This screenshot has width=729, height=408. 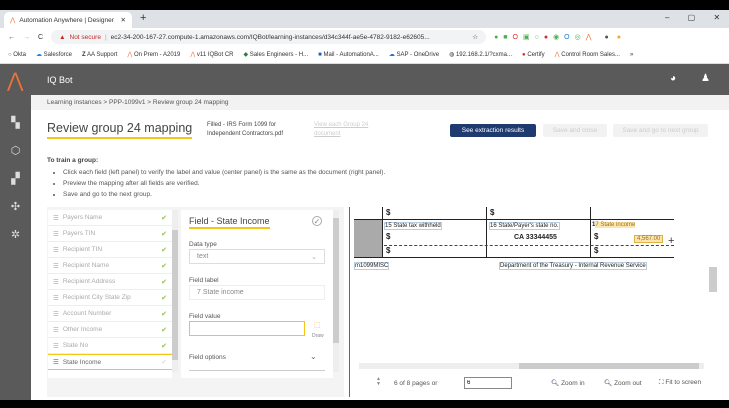 I want to click on browser-tab: ⋀ Automation Anywhere | Designer ✕, so click(x=68, y=20).